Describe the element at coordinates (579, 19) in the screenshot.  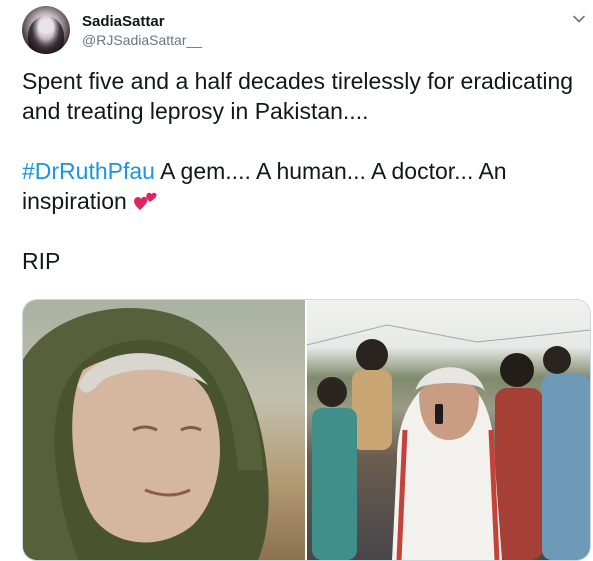
I see `chevron-down-icon` at that location.